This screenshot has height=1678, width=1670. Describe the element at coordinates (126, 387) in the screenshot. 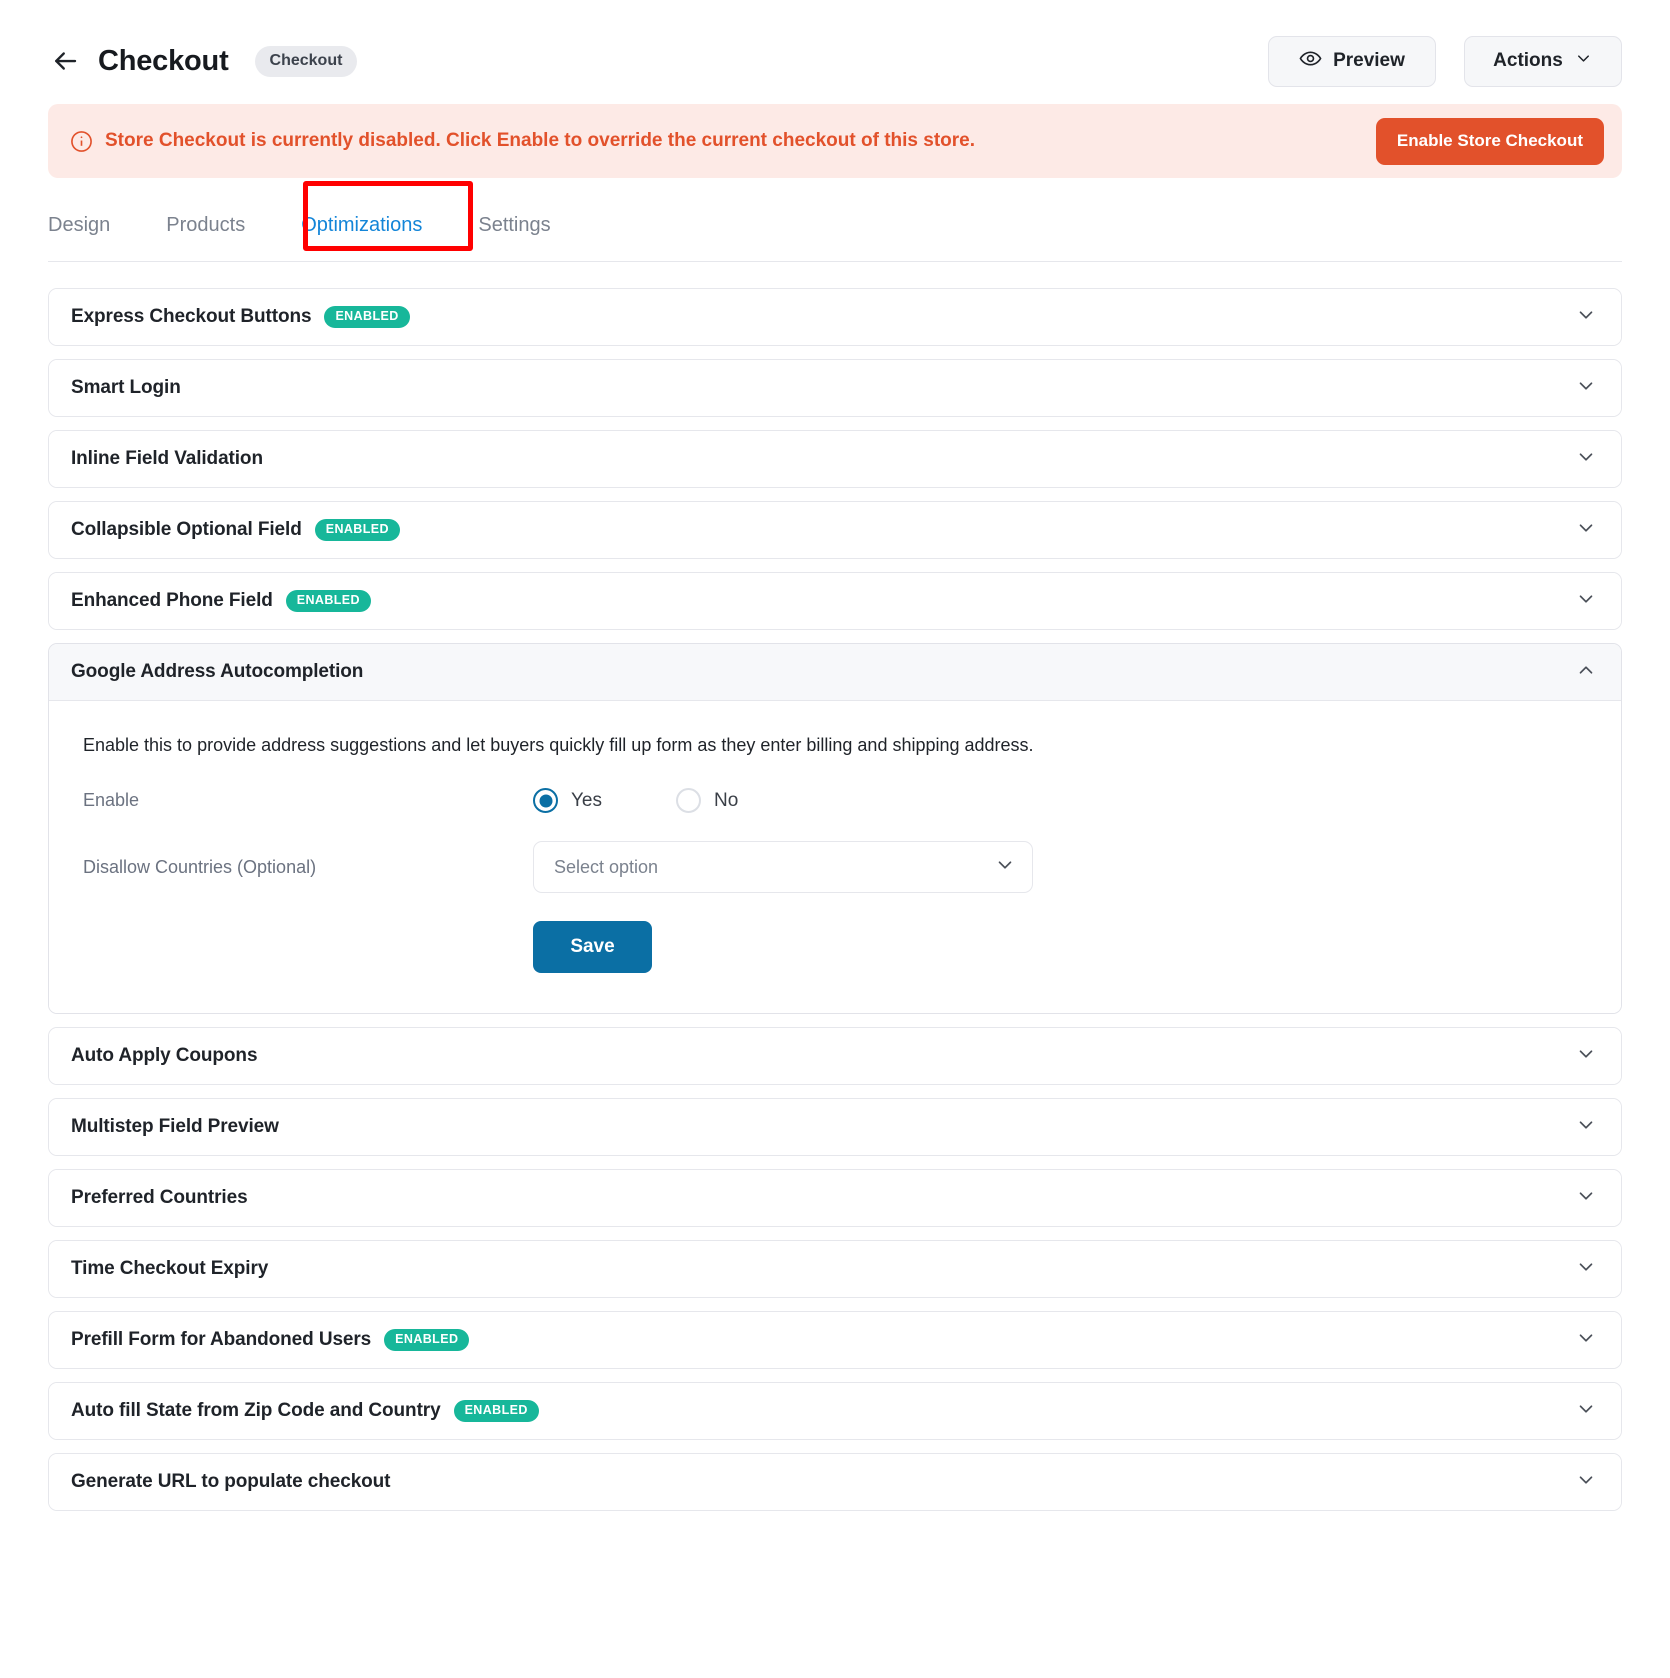

I see `accordion-title: Smart Login` at that location.